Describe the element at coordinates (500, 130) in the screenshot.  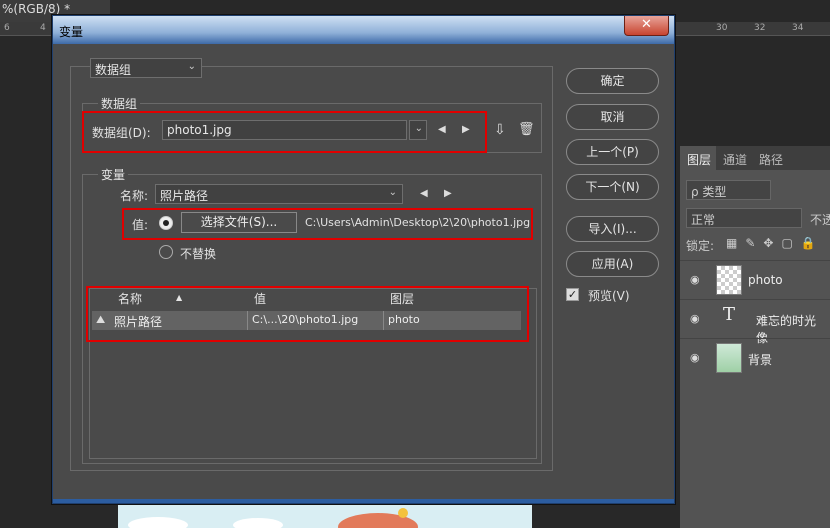
I see `import-dataset-icon: ⇩` at that location.